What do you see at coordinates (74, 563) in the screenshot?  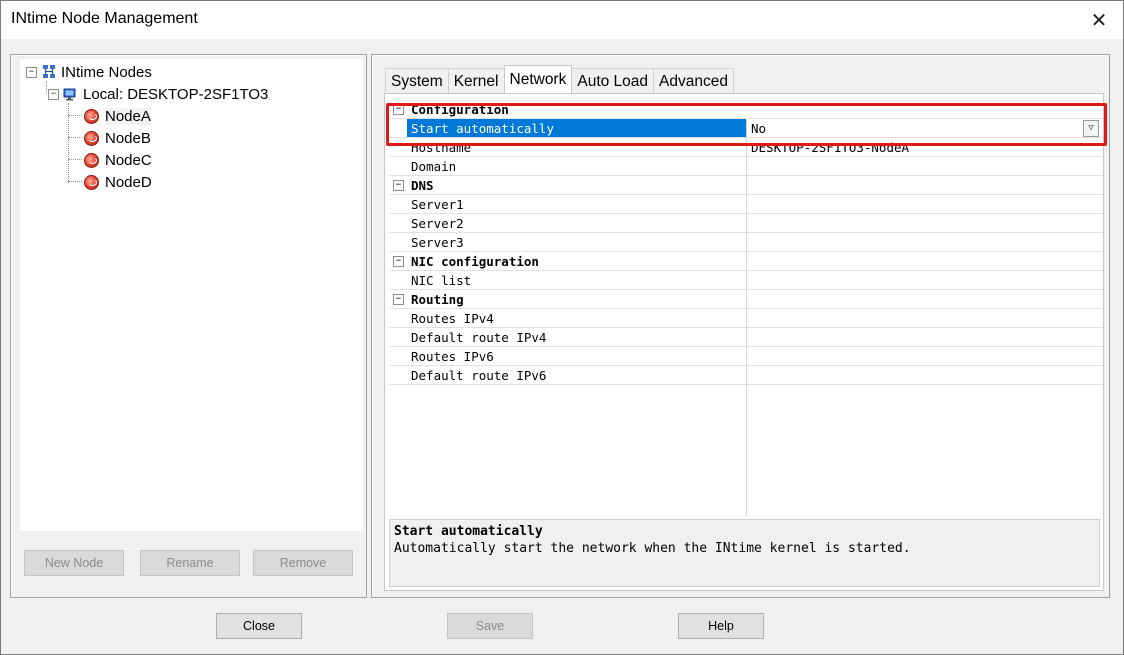 I see `new-node-button: New Node` at bounding box center [74, 563].